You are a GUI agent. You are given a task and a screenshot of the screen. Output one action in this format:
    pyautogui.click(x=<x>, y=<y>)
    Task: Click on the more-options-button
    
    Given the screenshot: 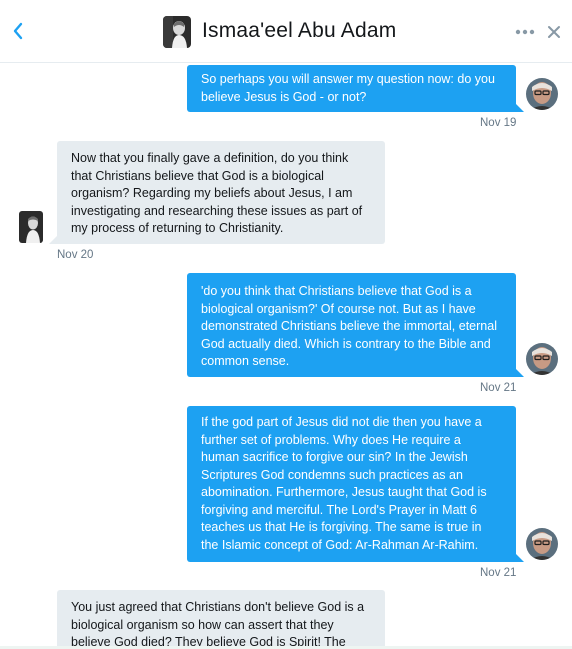 What is the action you would take?
    pyautogui.click(x=525, y=32)
    